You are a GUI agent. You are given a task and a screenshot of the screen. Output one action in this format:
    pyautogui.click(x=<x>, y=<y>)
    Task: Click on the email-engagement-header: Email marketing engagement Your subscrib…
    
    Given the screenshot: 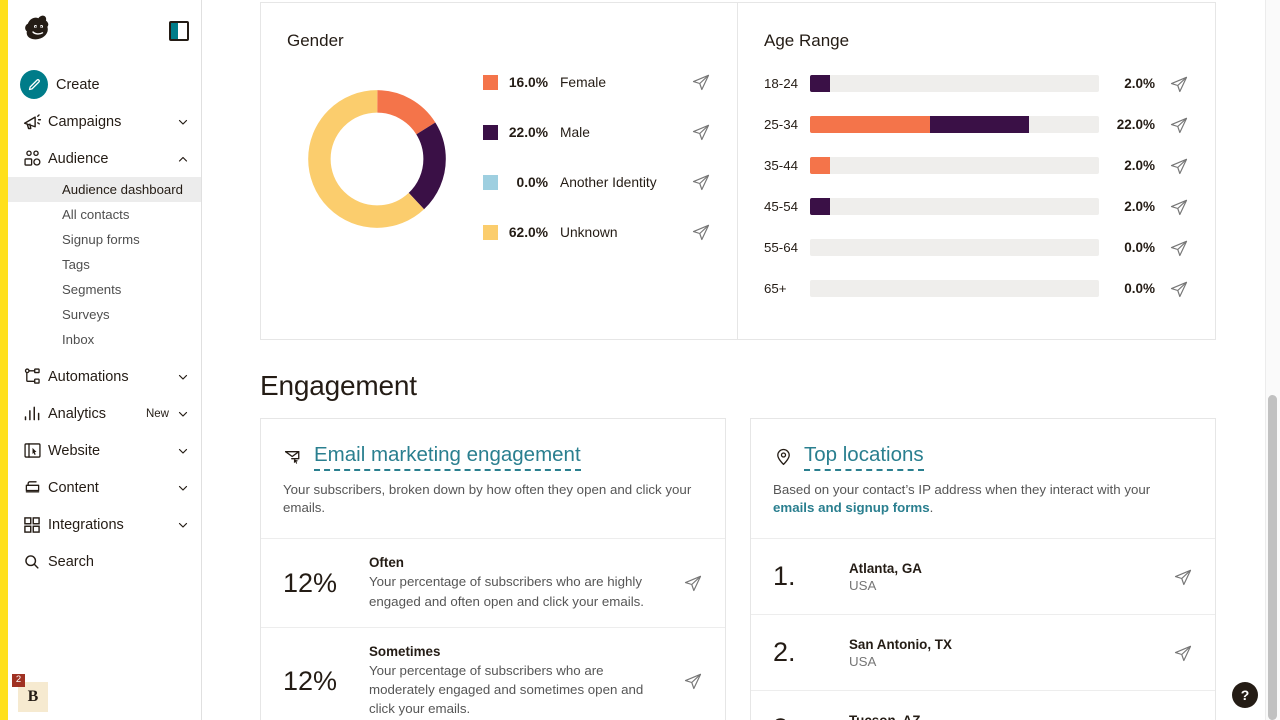 What is the action you would take?
    pyautogui.click(x=493, y=479)
    